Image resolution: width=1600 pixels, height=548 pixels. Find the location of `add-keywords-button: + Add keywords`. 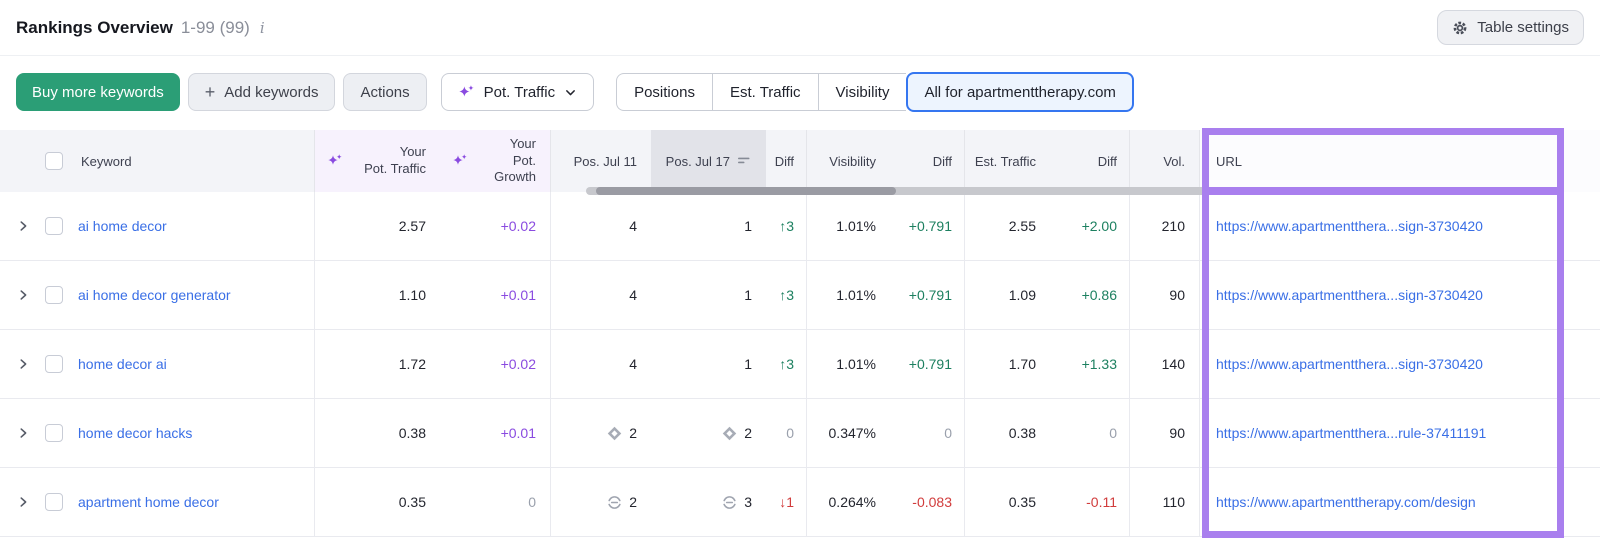

add-keywords-button: + Add keywords is located at coordinates (261, 92).